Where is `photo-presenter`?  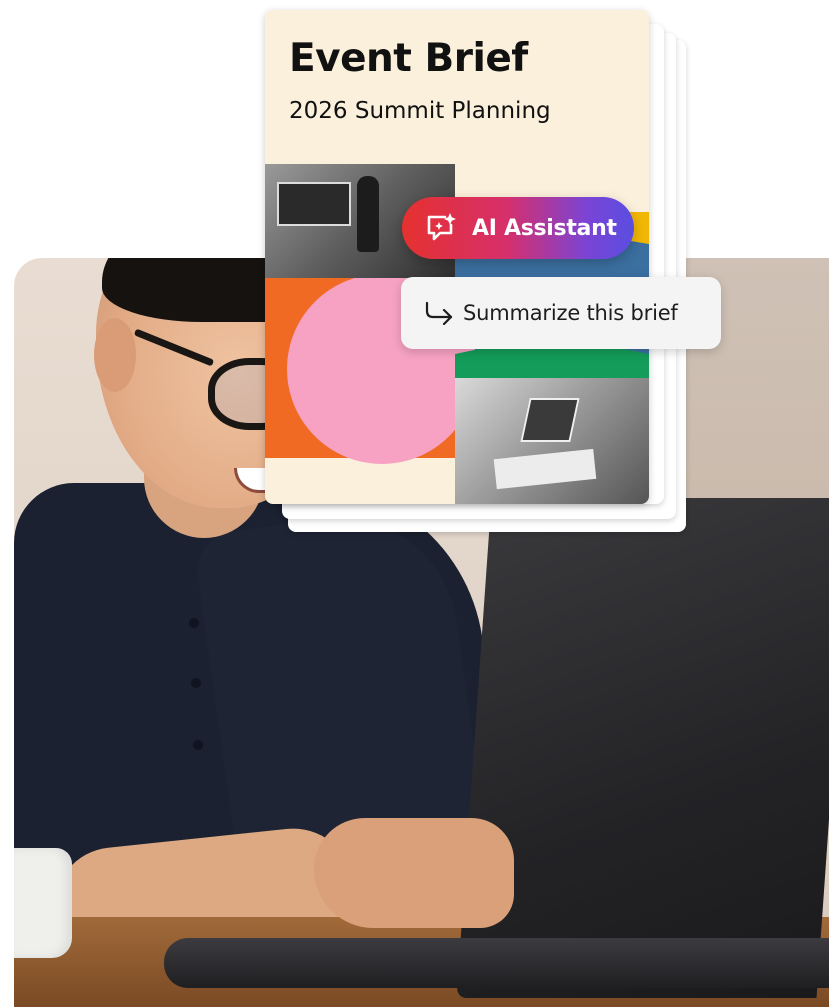
photo-presenter is located at coordinates (368, 214).